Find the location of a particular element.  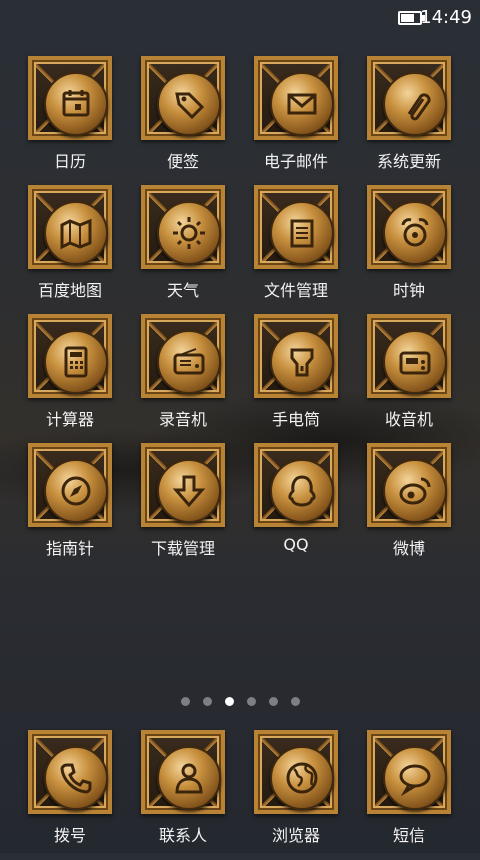

app-icon-sun: 天气 is located at coordinates (183, 250).